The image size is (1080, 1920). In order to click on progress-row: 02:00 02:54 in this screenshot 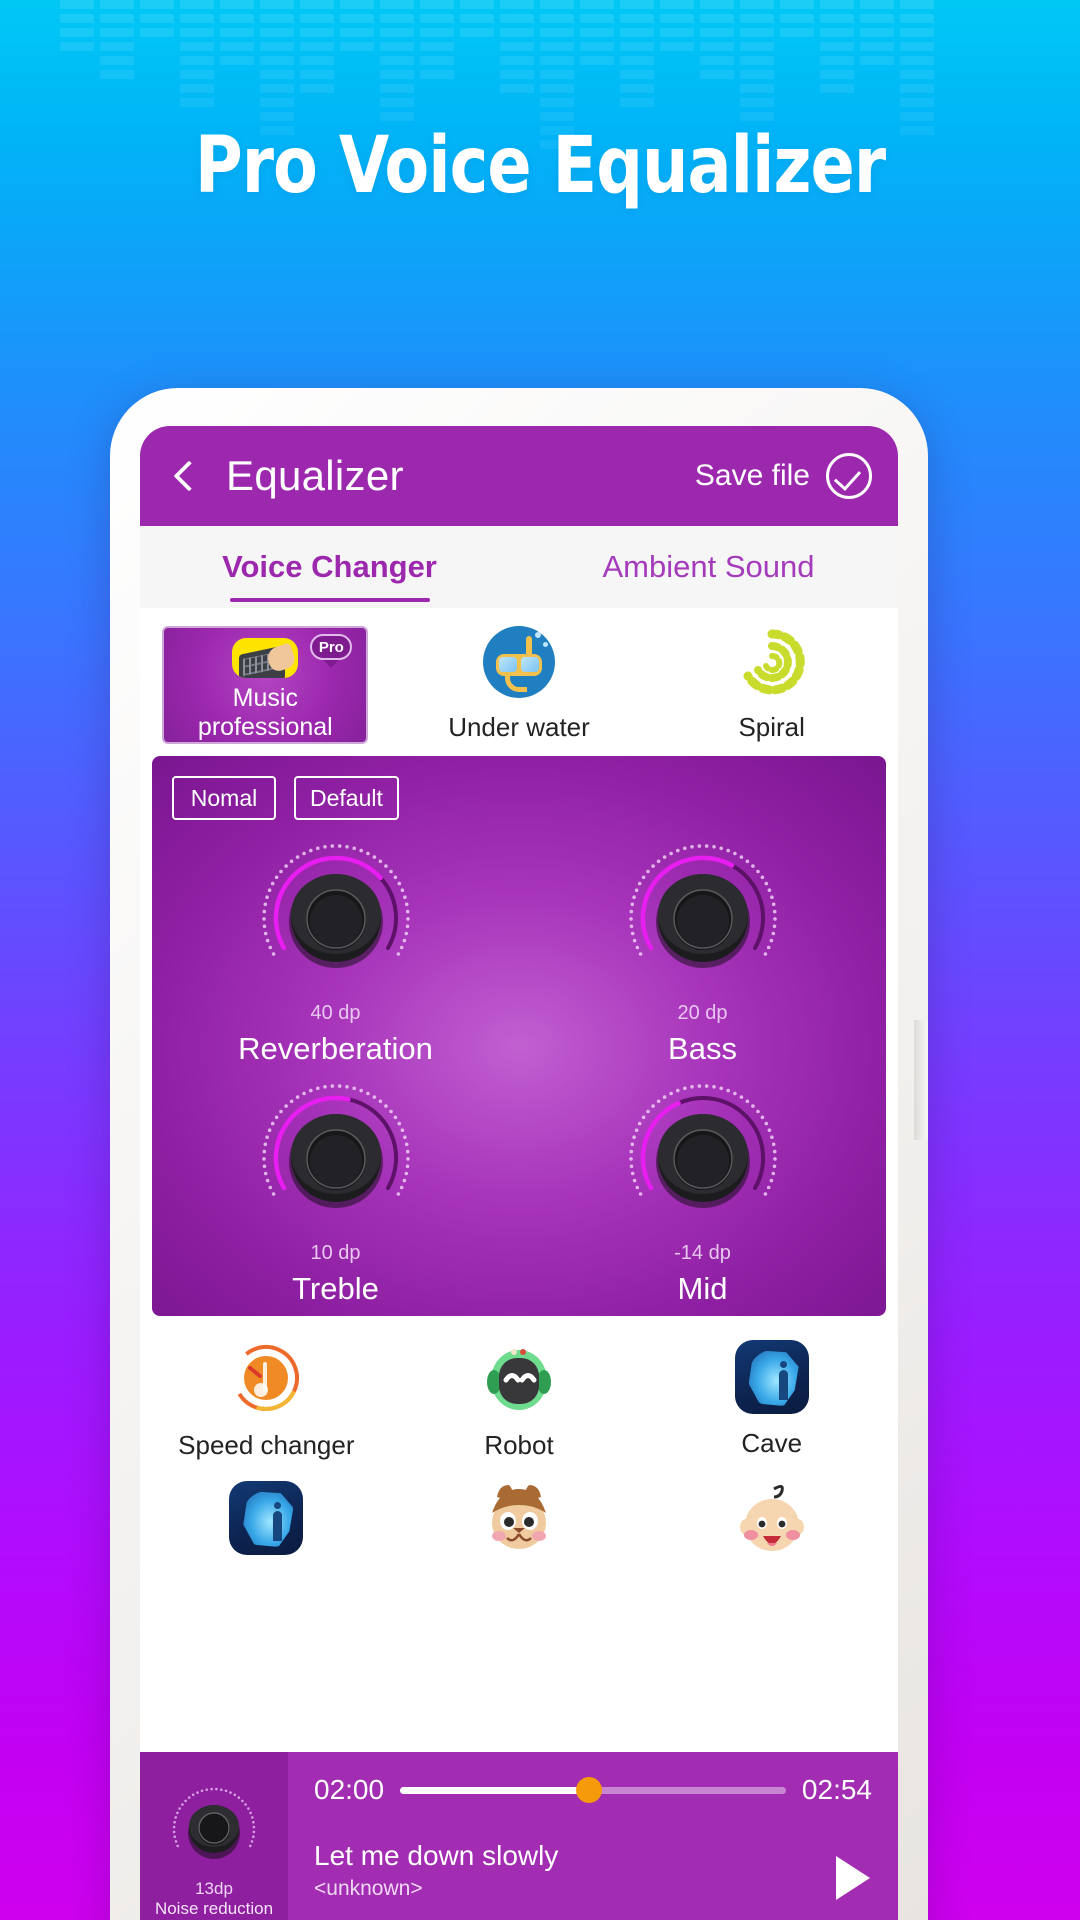, I will do `click(593, 1790)`.